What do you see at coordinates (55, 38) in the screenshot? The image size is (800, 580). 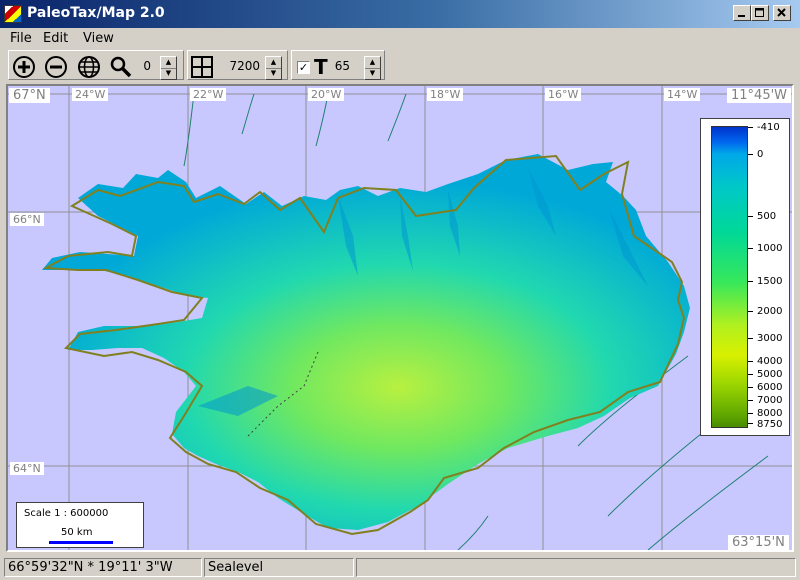 I see `menu-edit: Edit` at bounding box center [55, 38].